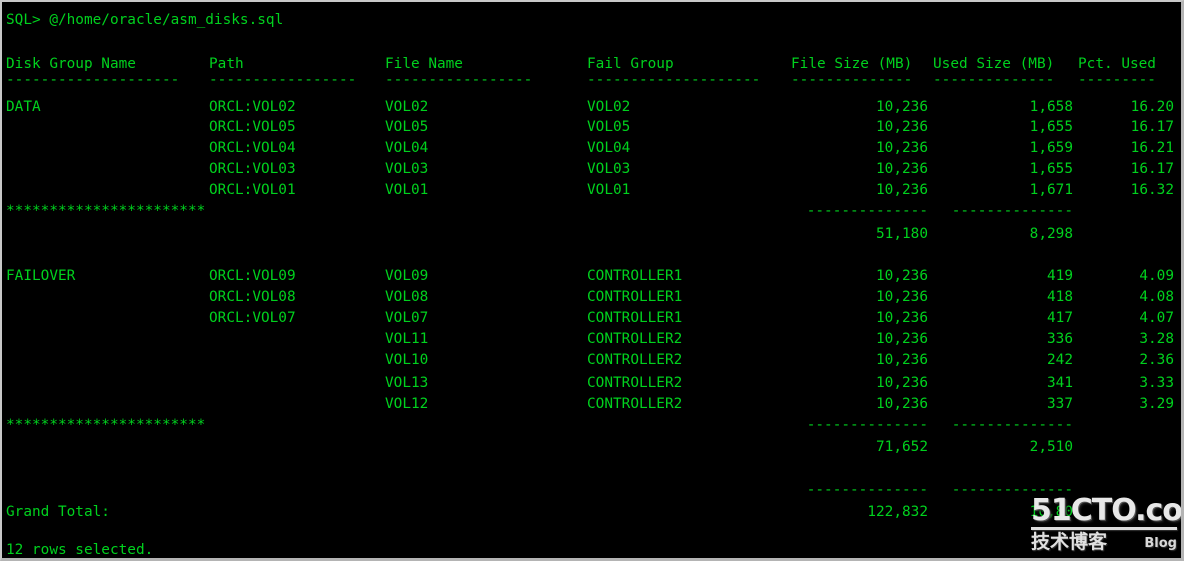 This screenshot has width=1184, height=561. I want to click on rows-selected-footer: 12 rows selected., so click(79, 549).